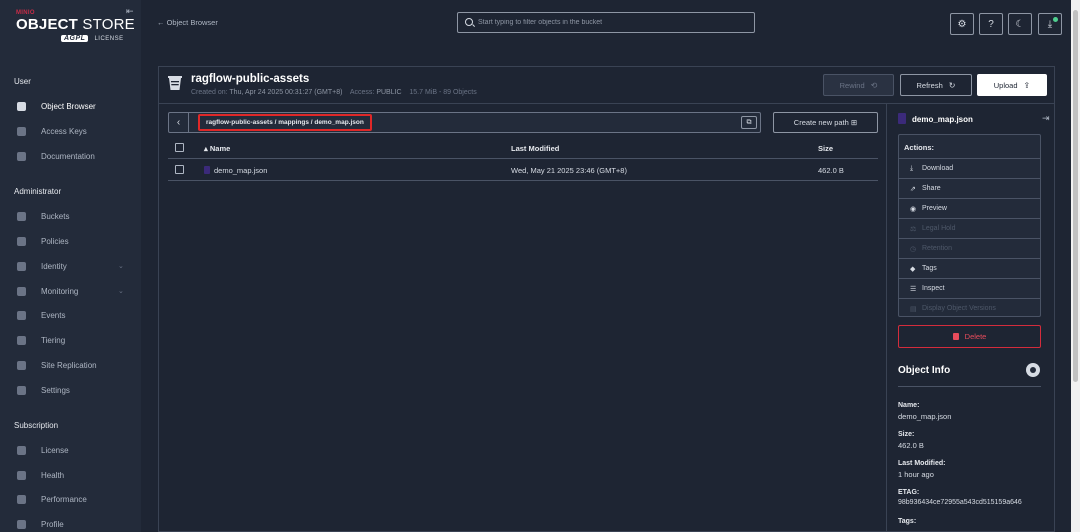  I want to click on last-modified-cell: Wed, May 21 2025 23:46 (GMT+8), so click(569, 170).